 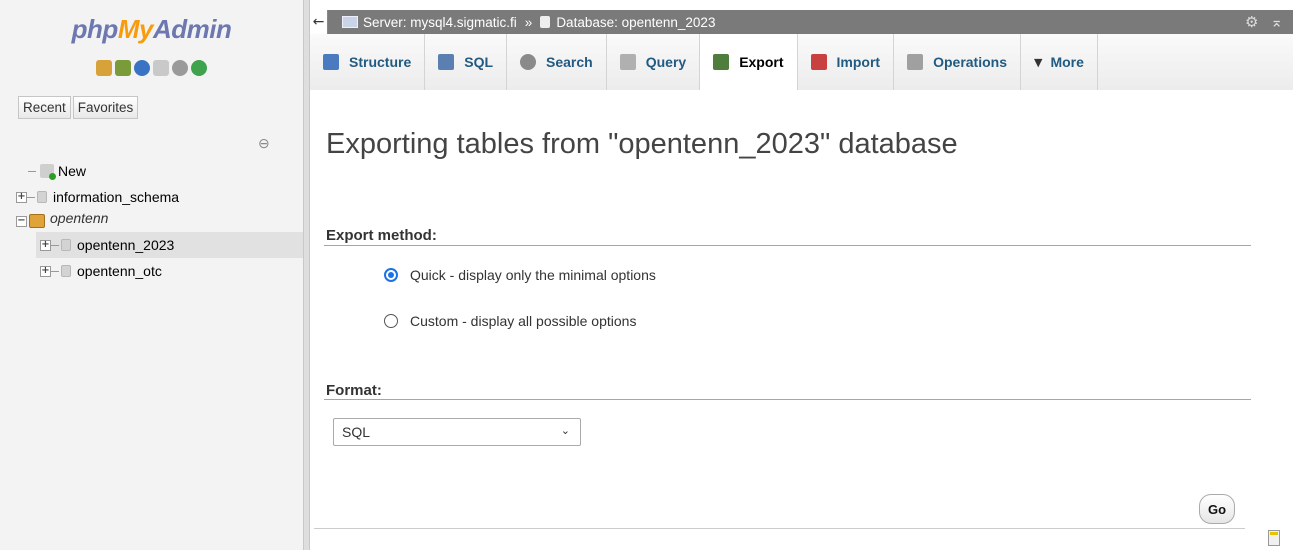 I want to click on sql-icon, so click(x=446, y=62).